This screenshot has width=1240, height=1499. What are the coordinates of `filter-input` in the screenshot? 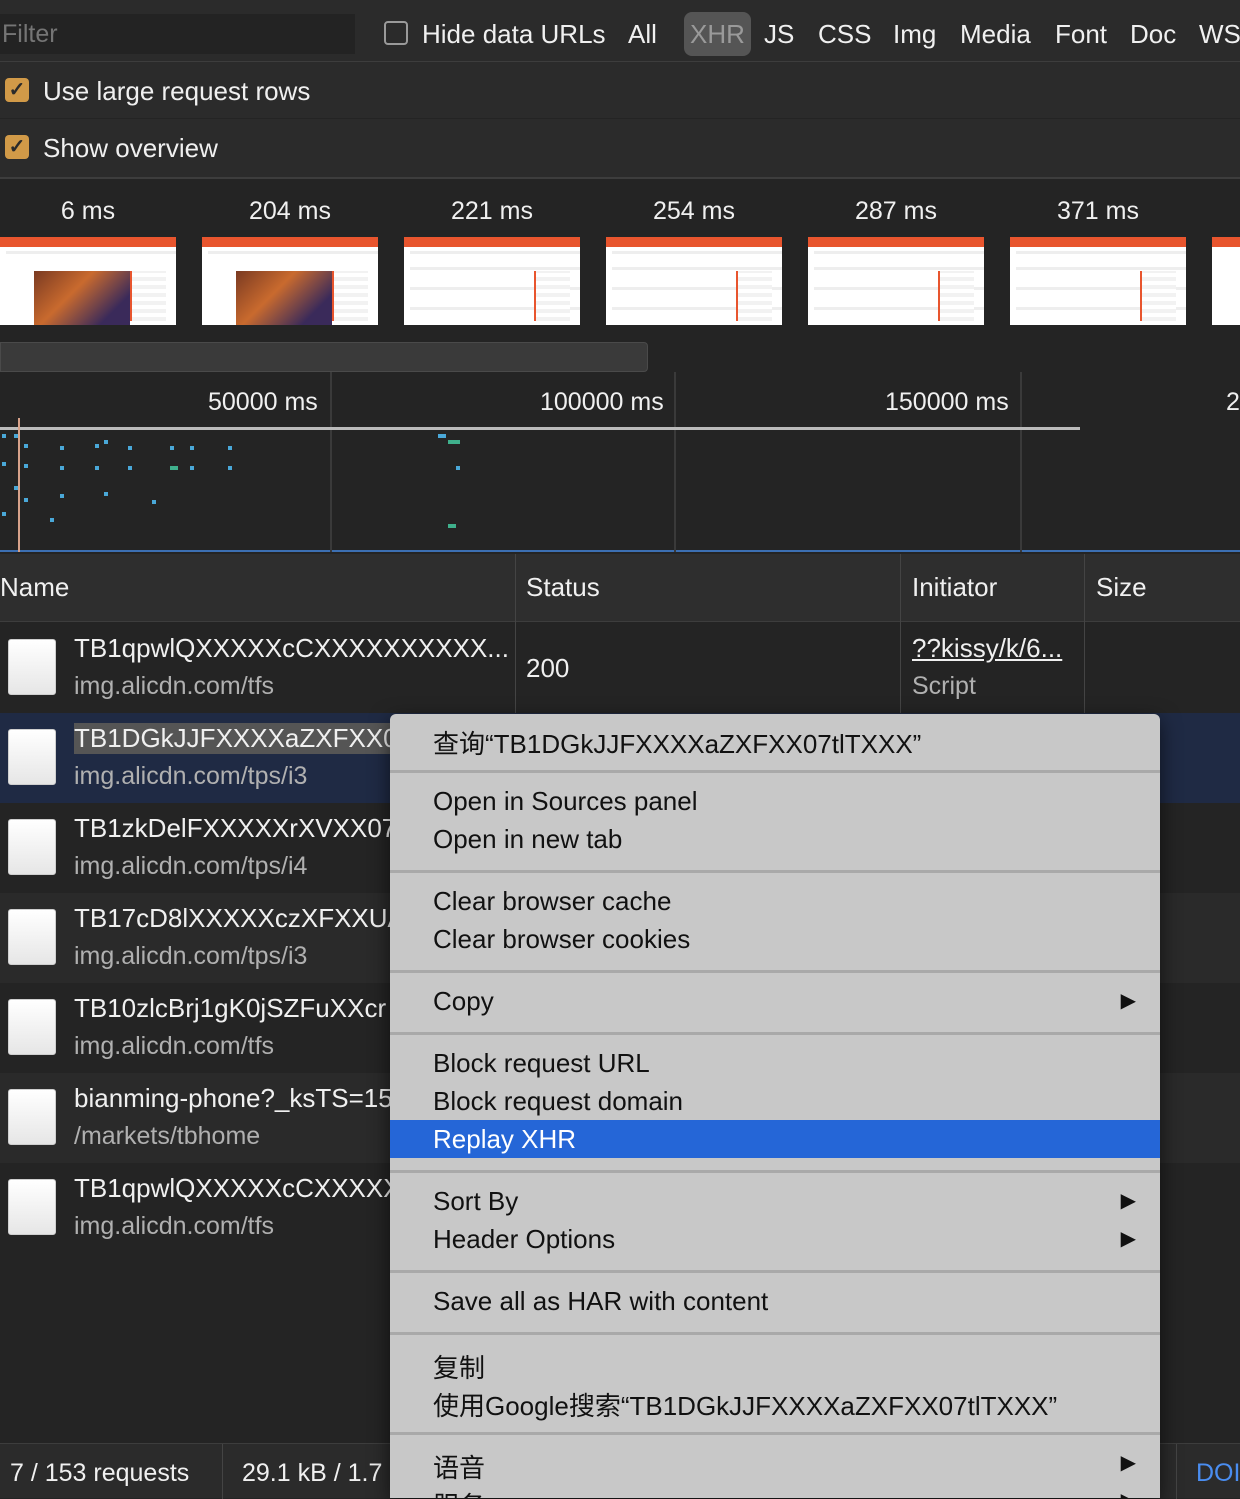 It's located at (177, 34).